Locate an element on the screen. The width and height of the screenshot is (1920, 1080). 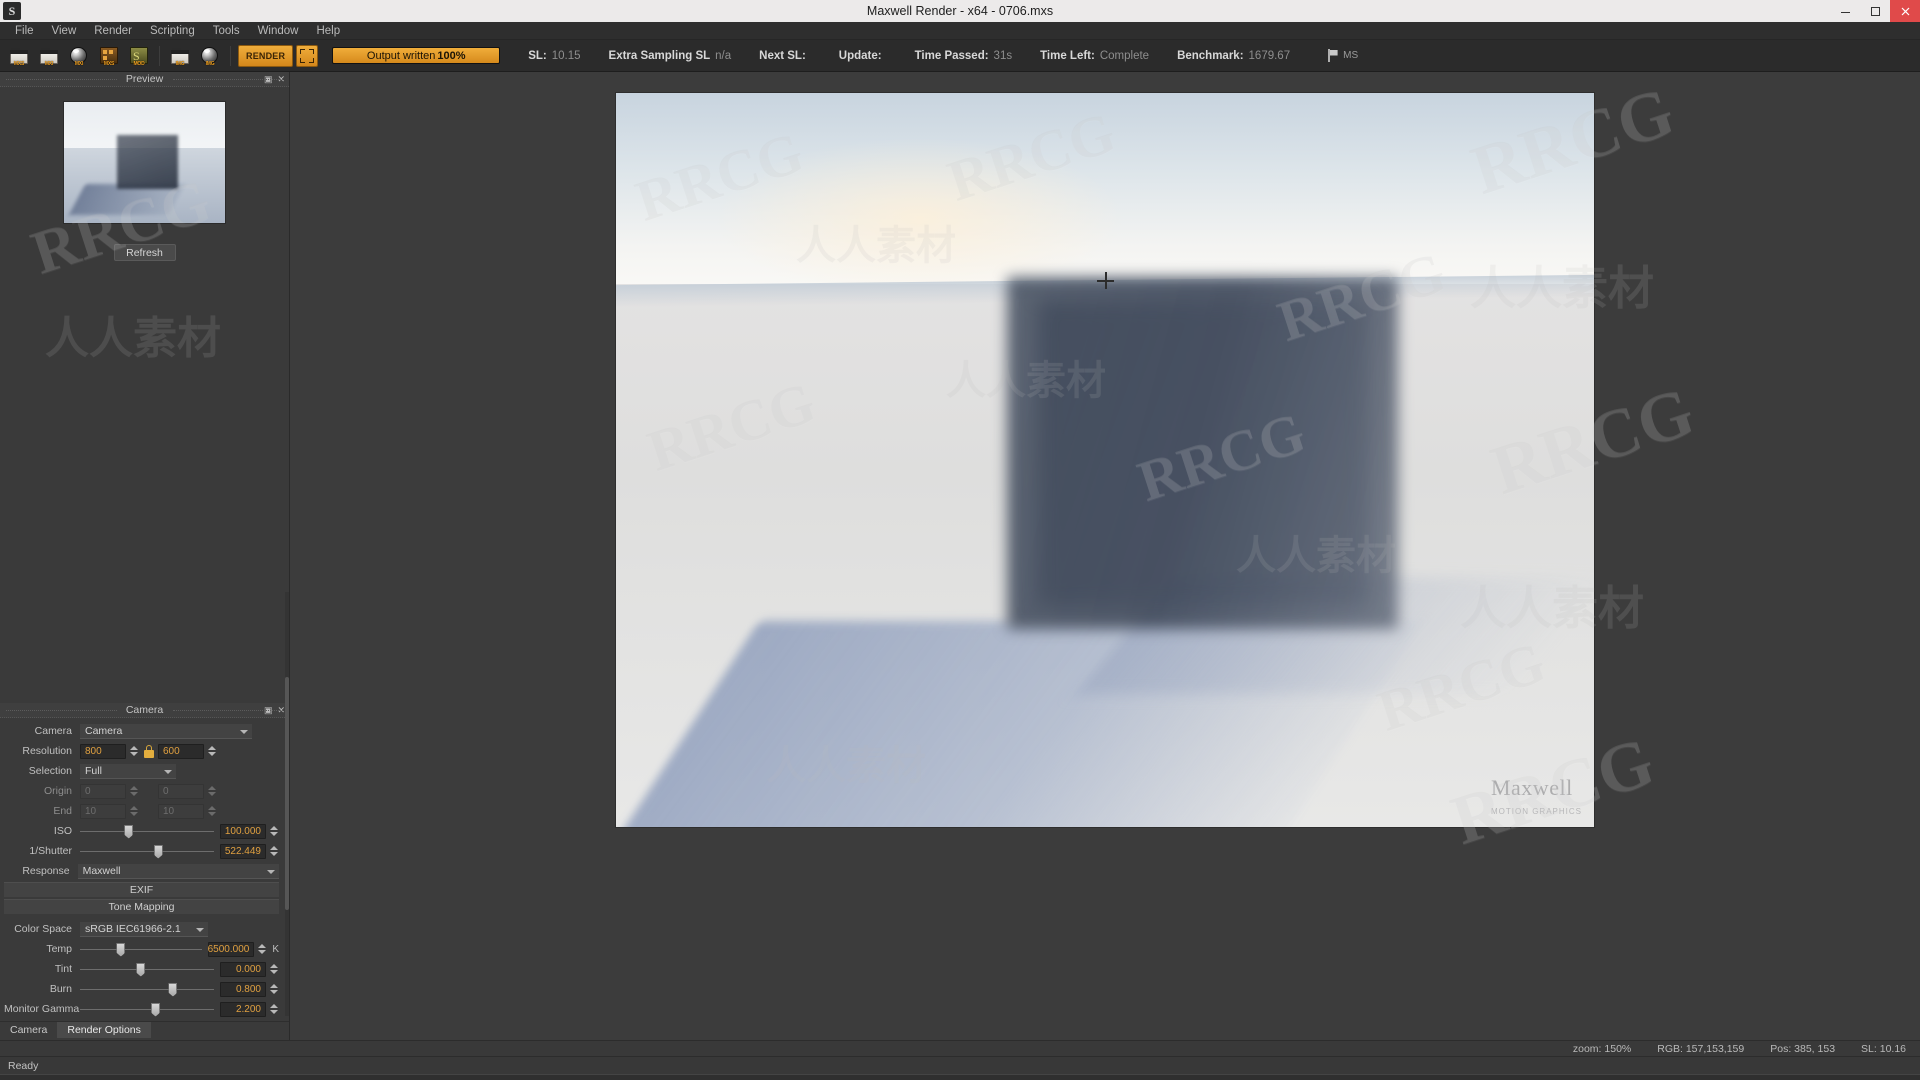
response-select: Maxwell is located at coordinates (178, 871).